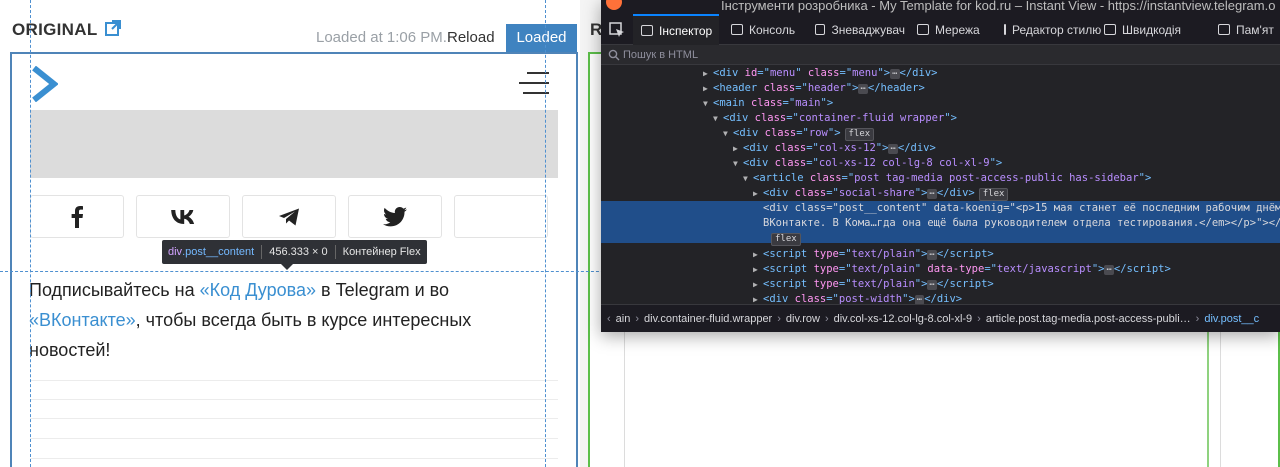  I want to click on dom-node: ▼ <div class="row"> flex, so click(940, 133).